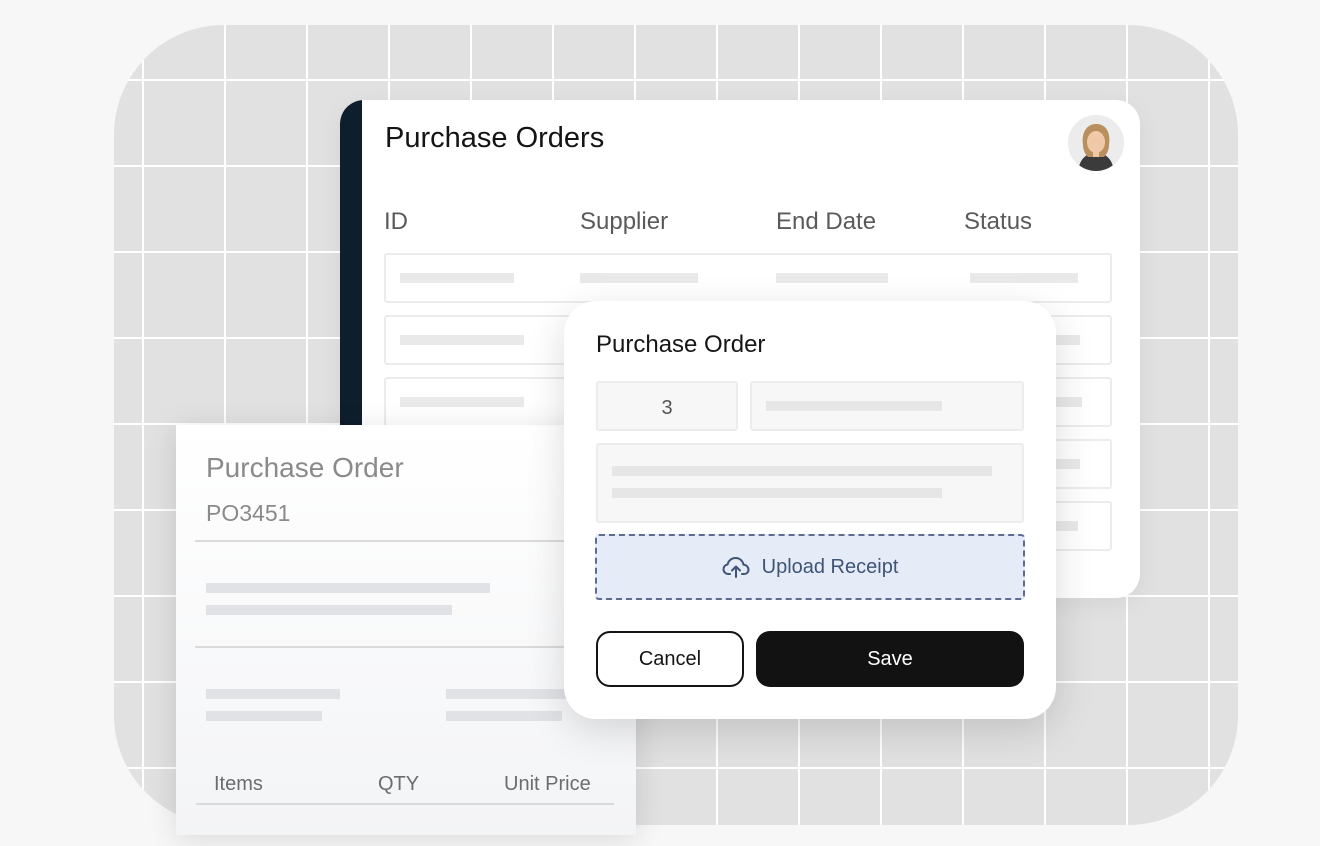 Image resolution: width=1320 pixels, height=846 pixels. I want to click on column-status: Status, so click(998, 222).